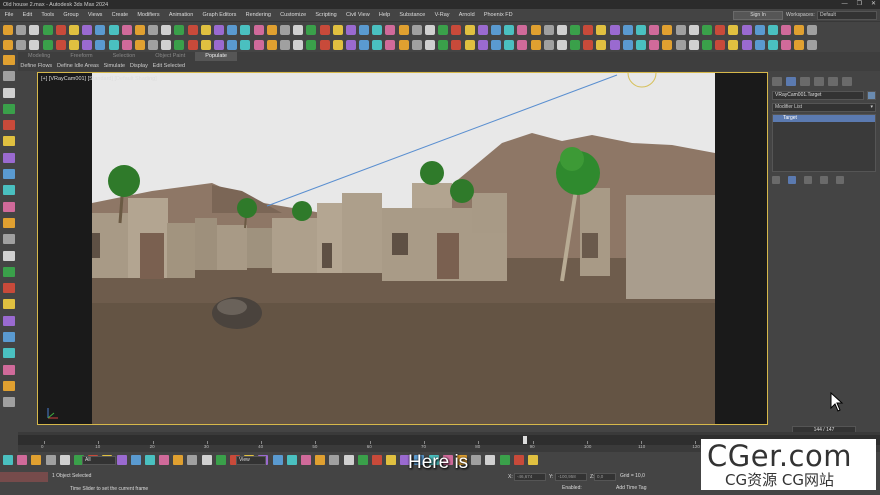  Describe the element at coordinates (324, 30) in the screenshot. I see `toolbar1-tool-25-icon` at that location.